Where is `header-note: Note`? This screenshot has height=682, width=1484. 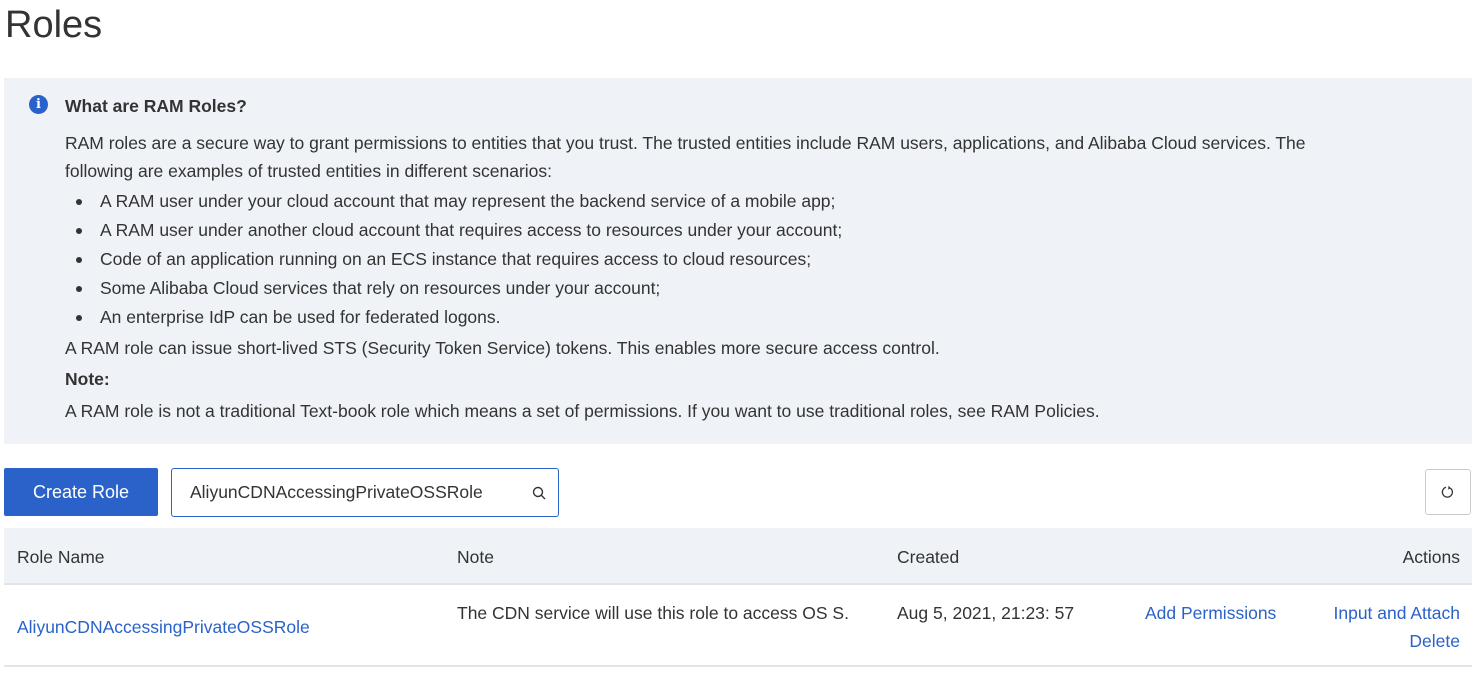
header-note: Note is located at coordinates (475, 557).